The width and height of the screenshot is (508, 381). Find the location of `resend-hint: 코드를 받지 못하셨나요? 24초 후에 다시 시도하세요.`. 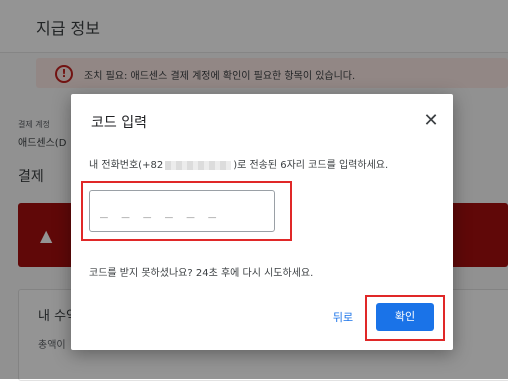

resend-hint: 코드를 받지 못하셨나요? 24초 후에 다시 시도하세요. is located at coordinates (201, 273).